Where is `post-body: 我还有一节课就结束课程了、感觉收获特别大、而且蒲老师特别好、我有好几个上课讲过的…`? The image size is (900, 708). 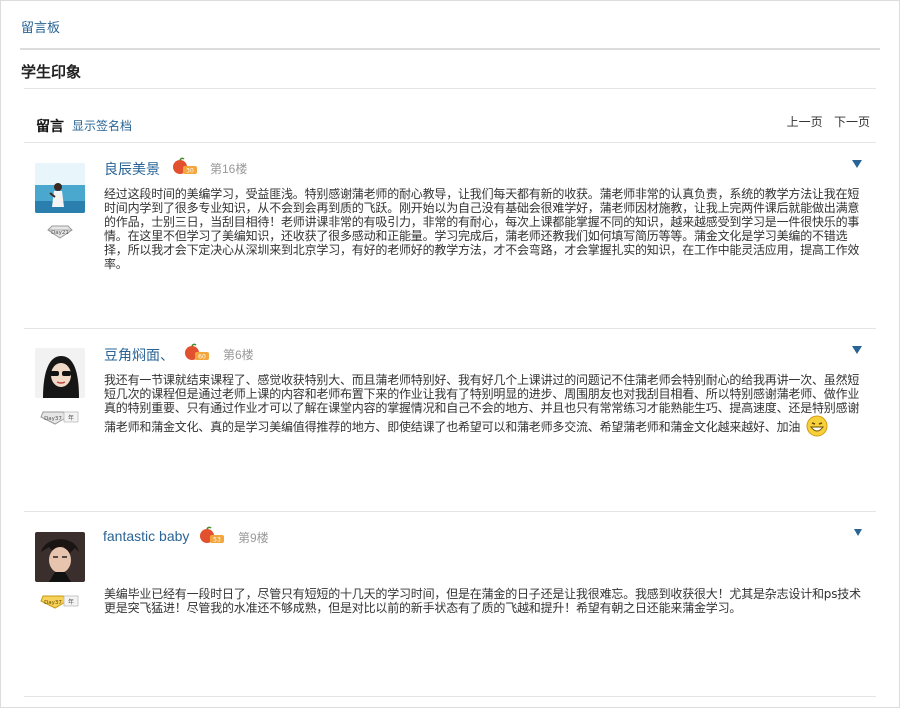 post-body: 我还有一节课就结束课程了、感觉收获特别大、而且蒲老师特别好、我有好几个上课讲过的… is located at coordinates (483, 406).